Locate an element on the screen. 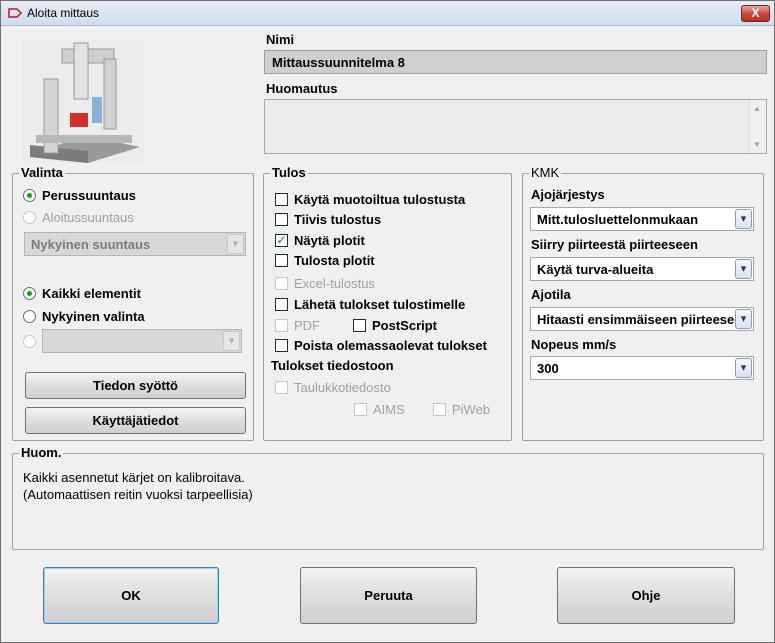 Image resolution: width=775 pixels, height=643 pixels. excel-output-checkbox: Excel-tulostus is located at coordinates (325, 283).